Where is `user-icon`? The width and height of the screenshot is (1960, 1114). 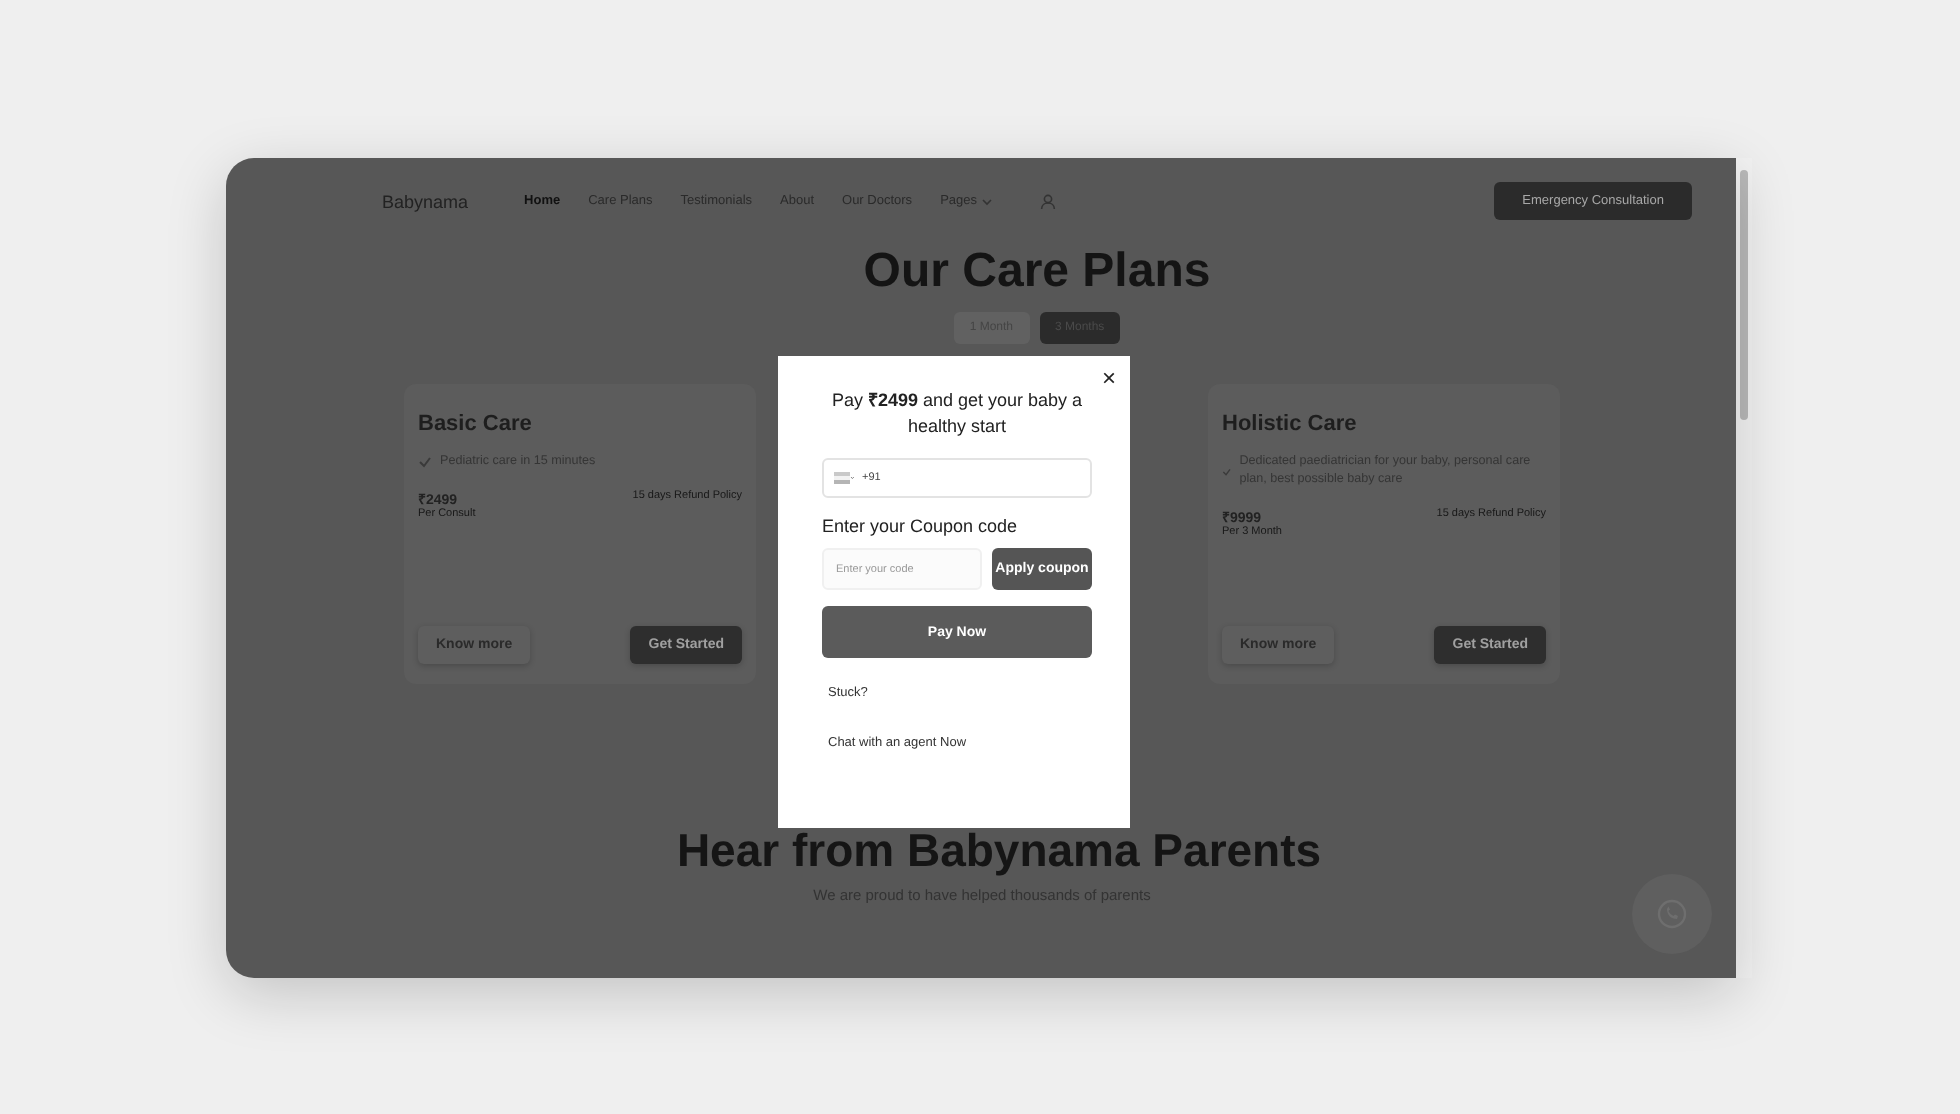 user-icon is located at coordinates (1047, 201).